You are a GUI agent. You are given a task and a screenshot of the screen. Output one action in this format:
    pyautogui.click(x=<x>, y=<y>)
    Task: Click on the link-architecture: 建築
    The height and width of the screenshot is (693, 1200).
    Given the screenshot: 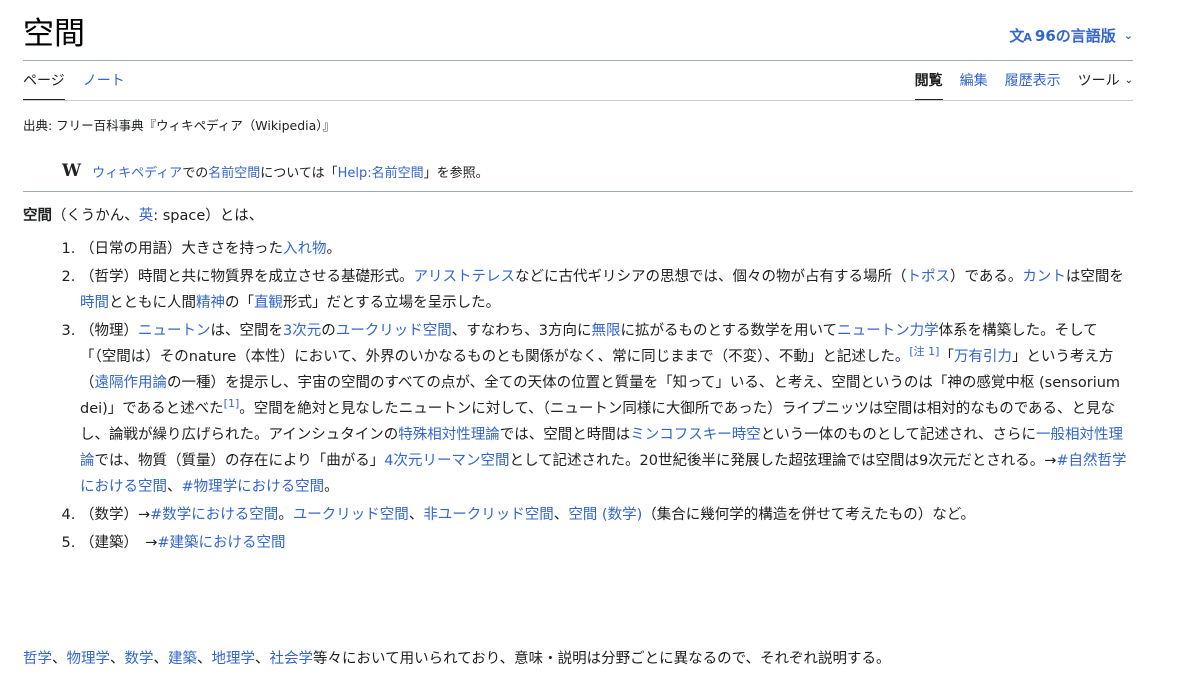 What is the action you would take?
    pyautogui.click(x=182, y=659)
    